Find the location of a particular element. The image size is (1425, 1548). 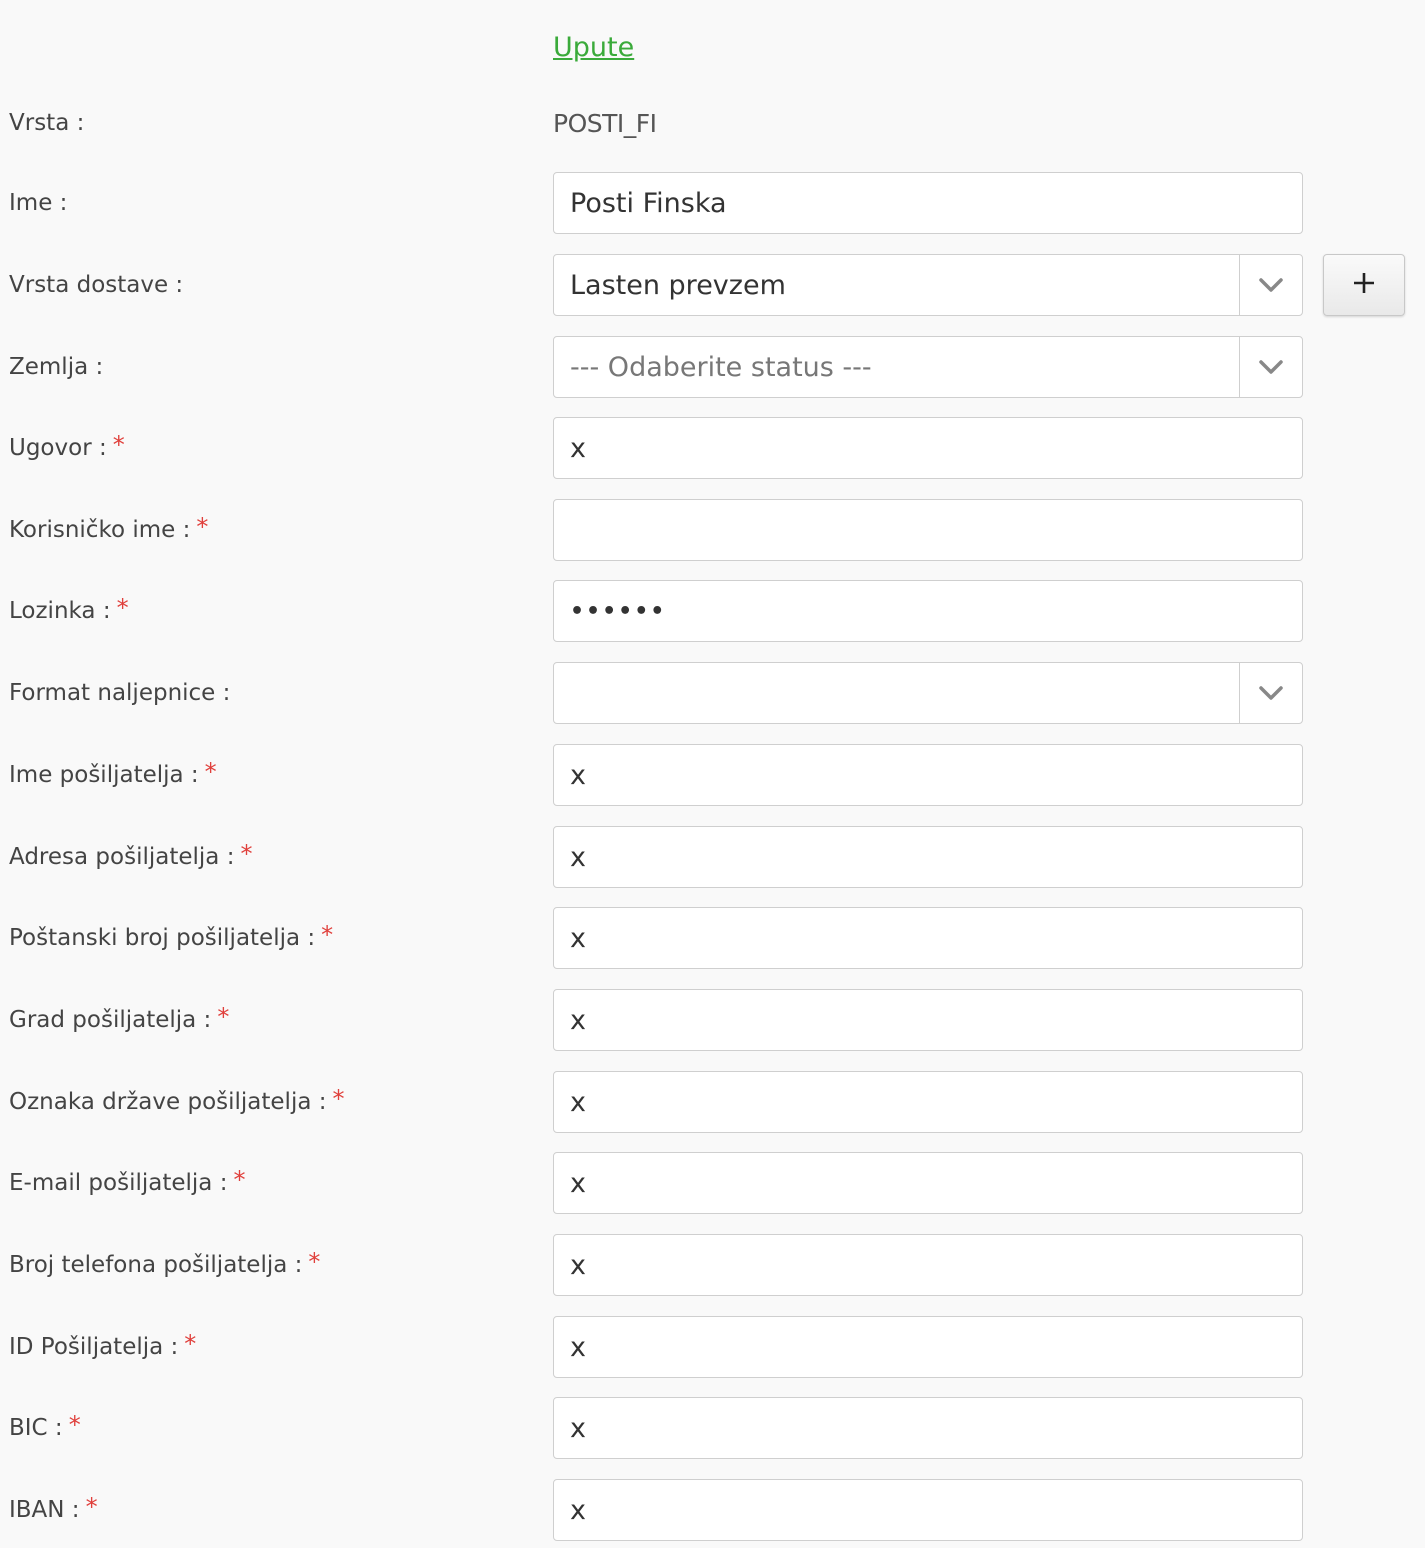

vrsta-label: Vrsta : is located at coordinates (47, 123).